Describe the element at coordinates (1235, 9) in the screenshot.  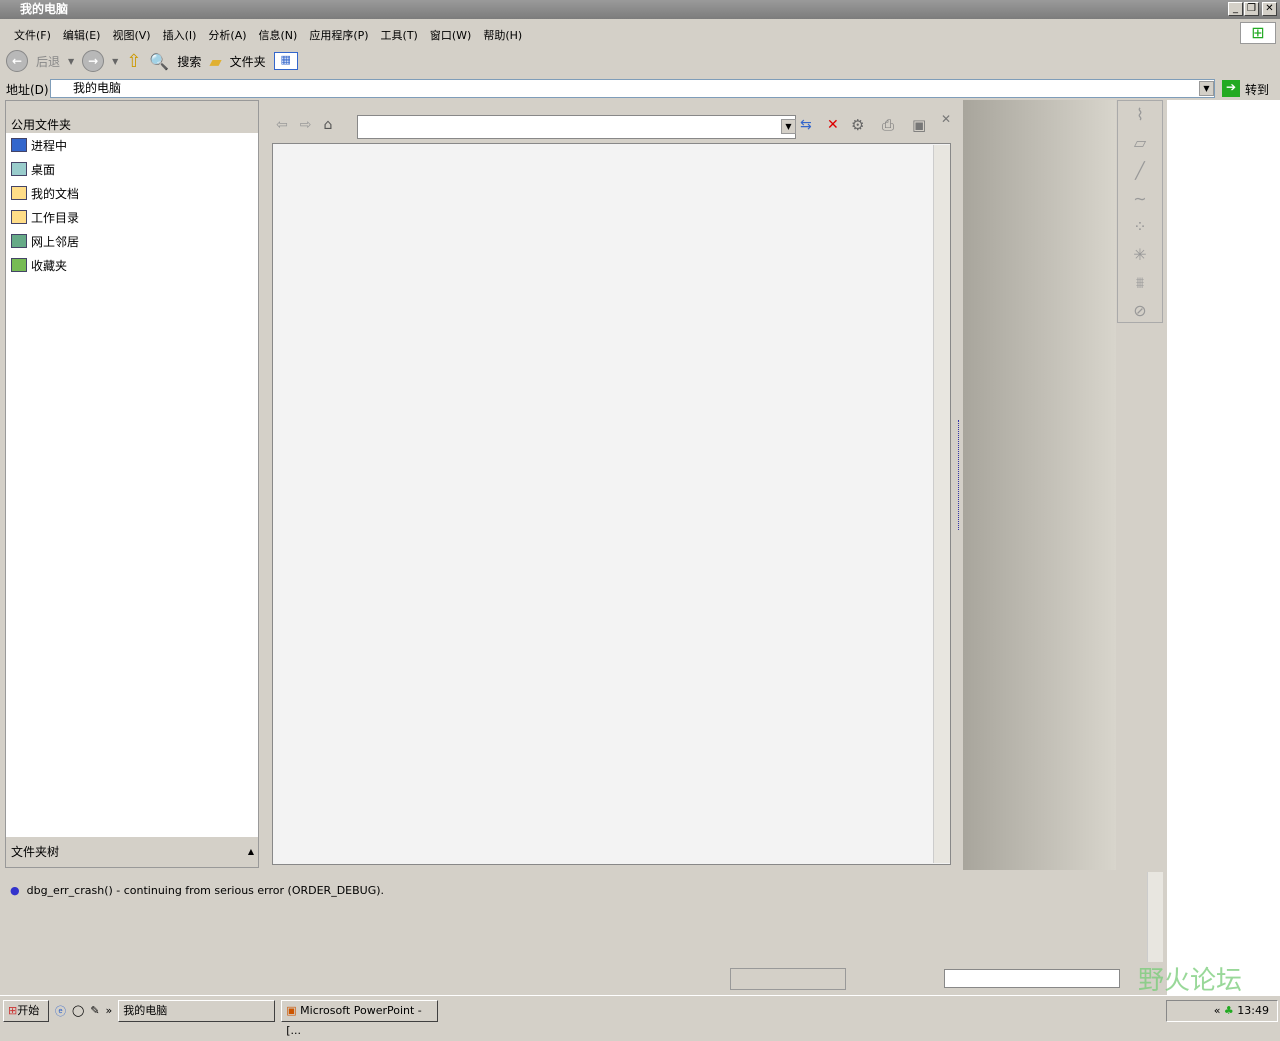
I see `minimize-button: _` at that location.